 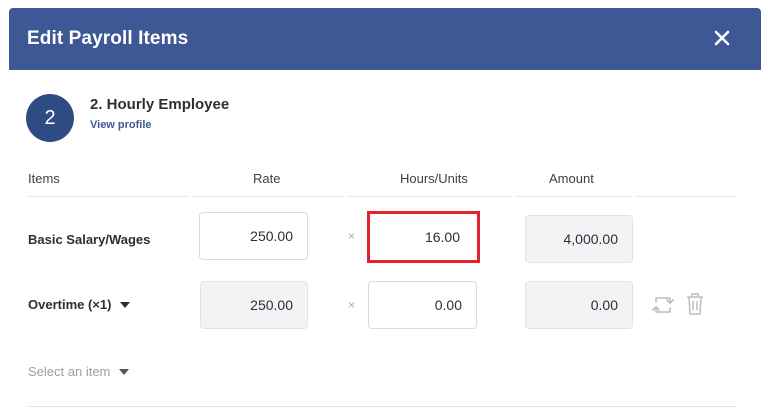 What do you see at coordinates (382, 406) in the screenshot?
I see `bottom-divider` at bounding box center [382, 406].